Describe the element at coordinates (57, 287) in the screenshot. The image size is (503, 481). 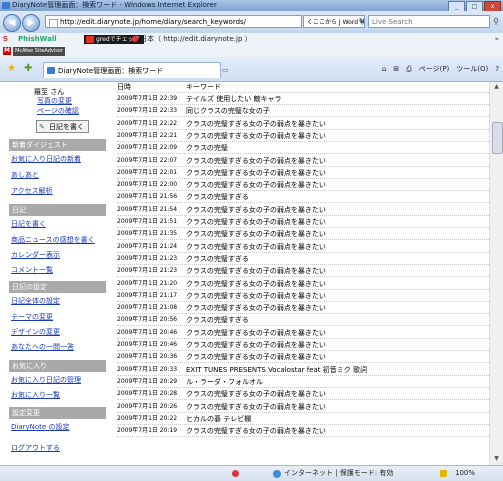
I see `section-diary-settings: 日記の設定` at that location.